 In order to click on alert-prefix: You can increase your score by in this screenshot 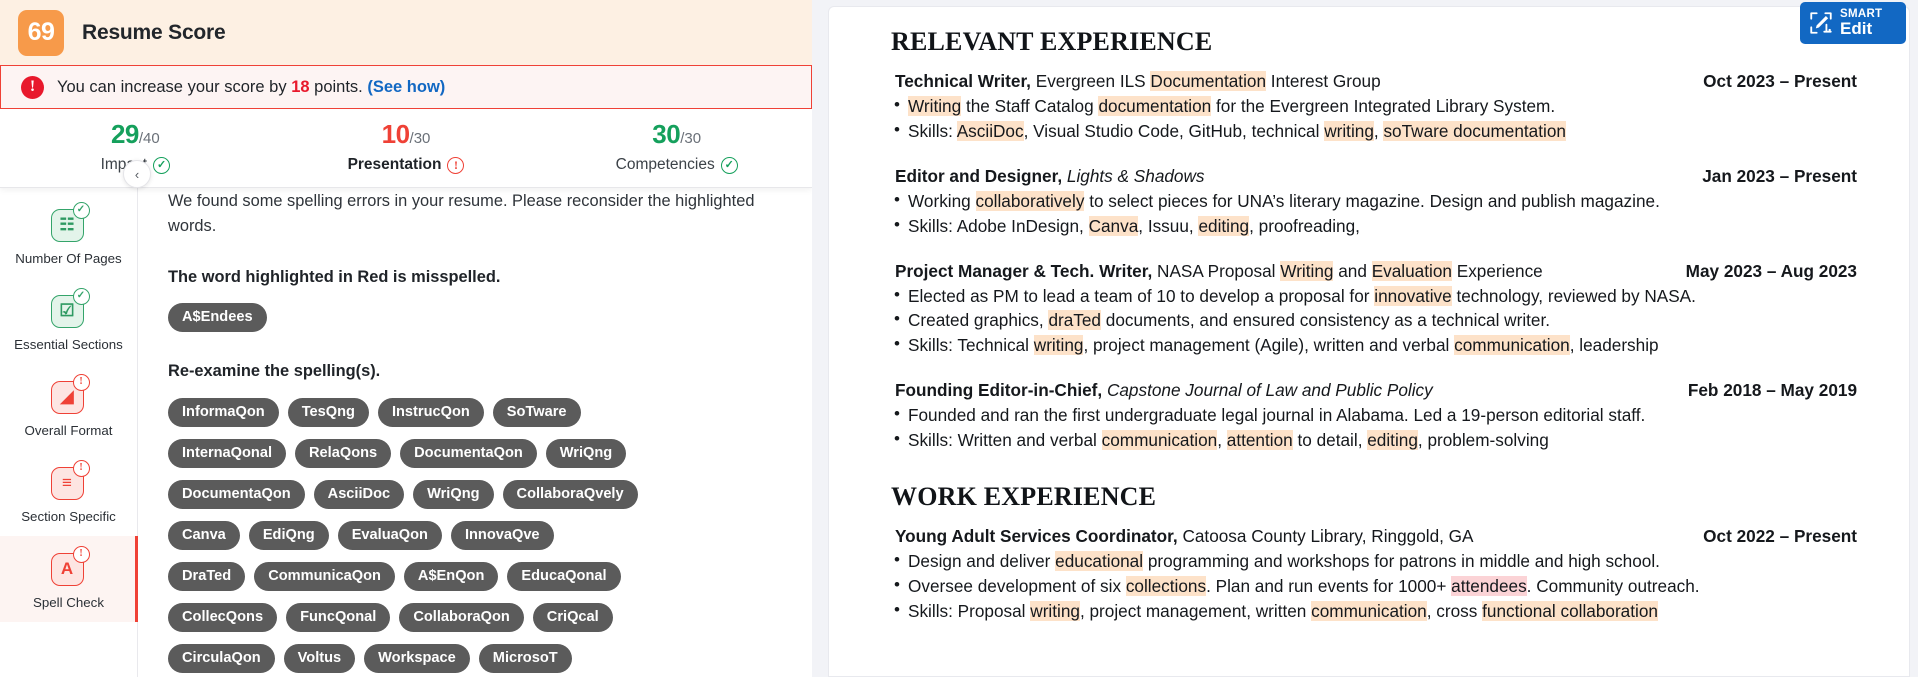, I will do `click(174, 86)`.